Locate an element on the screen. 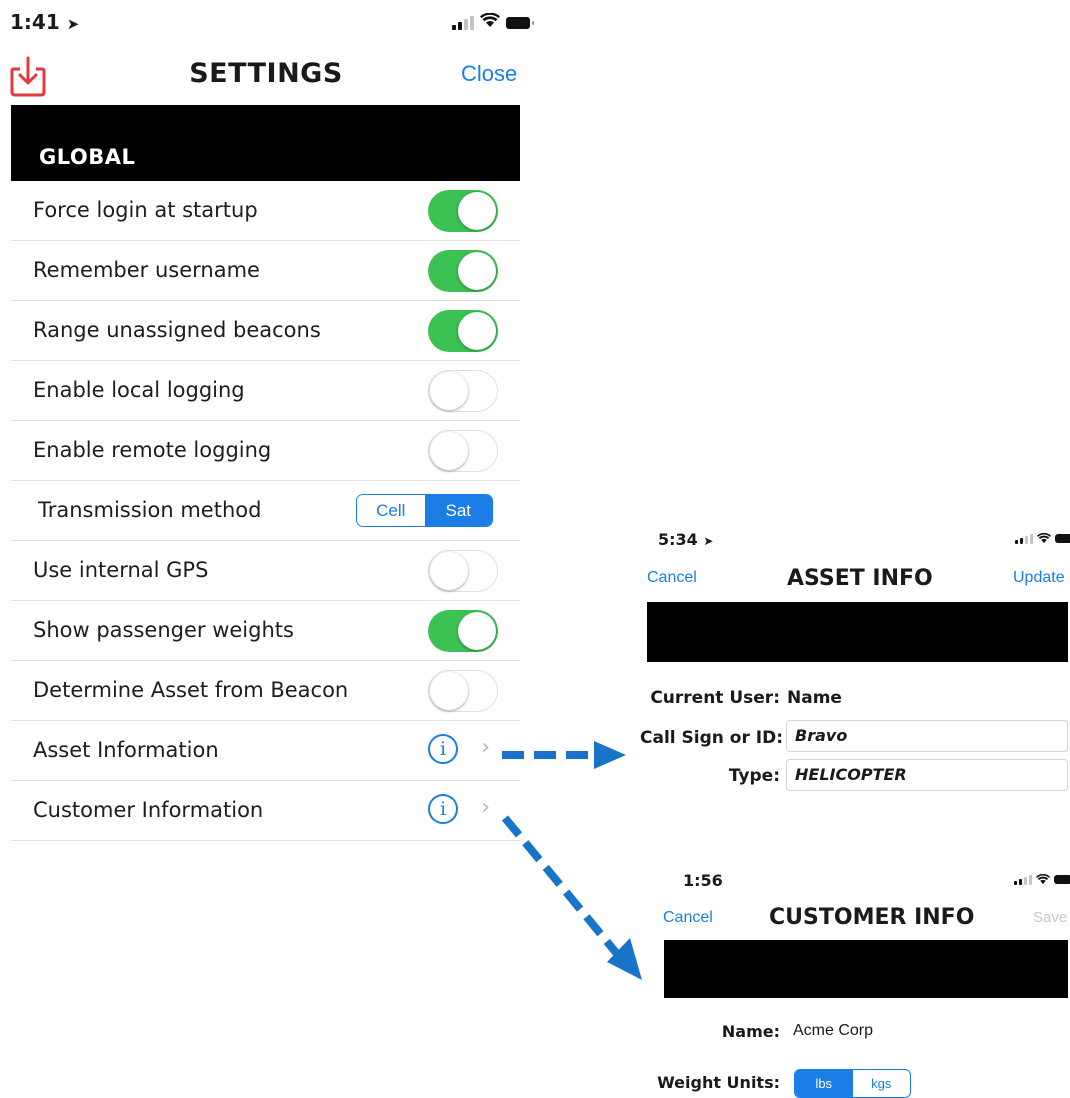  asset-status-icons is located at coordinates (1042, 538).